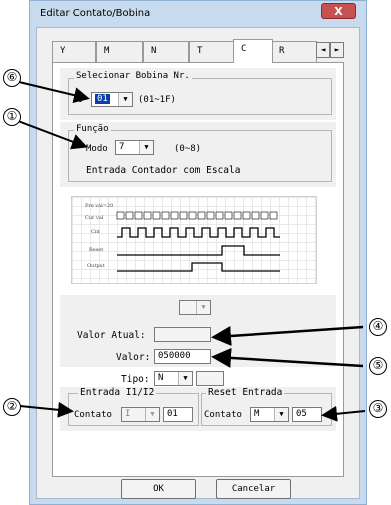  I want to click on reset-type-select: M ▼, so click(269, 414).